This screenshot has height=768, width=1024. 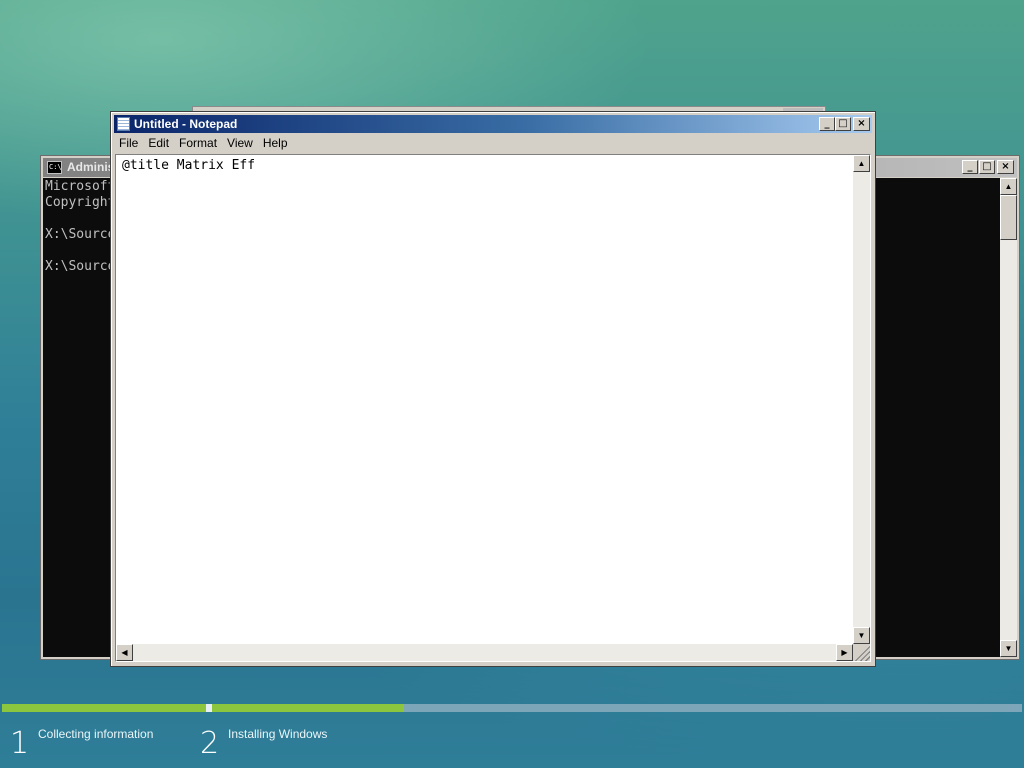 I want to click on cmd-icon: C:\, so click(x=54, y=167).